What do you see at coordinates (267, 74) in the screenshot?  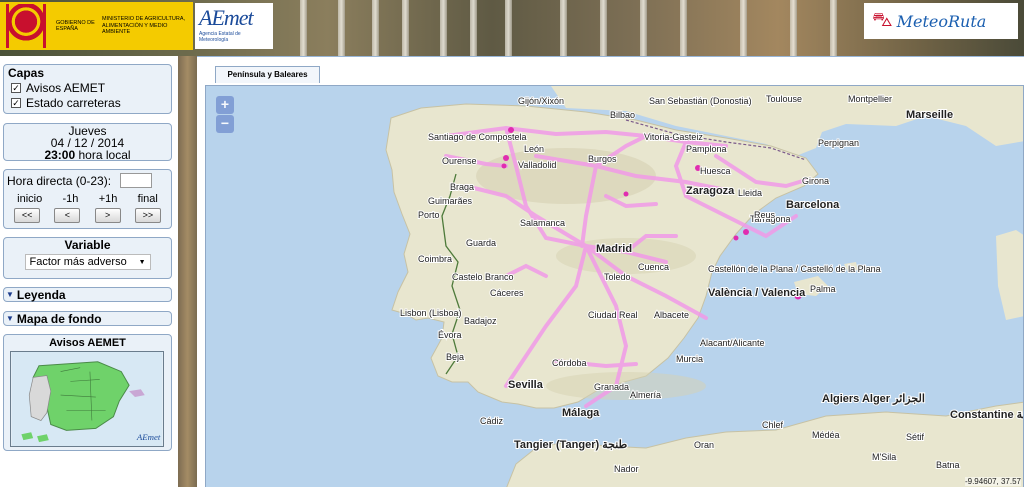 I see `tab-peninsula-baleares: Península y Baleares` at bounding box center [267, 74].